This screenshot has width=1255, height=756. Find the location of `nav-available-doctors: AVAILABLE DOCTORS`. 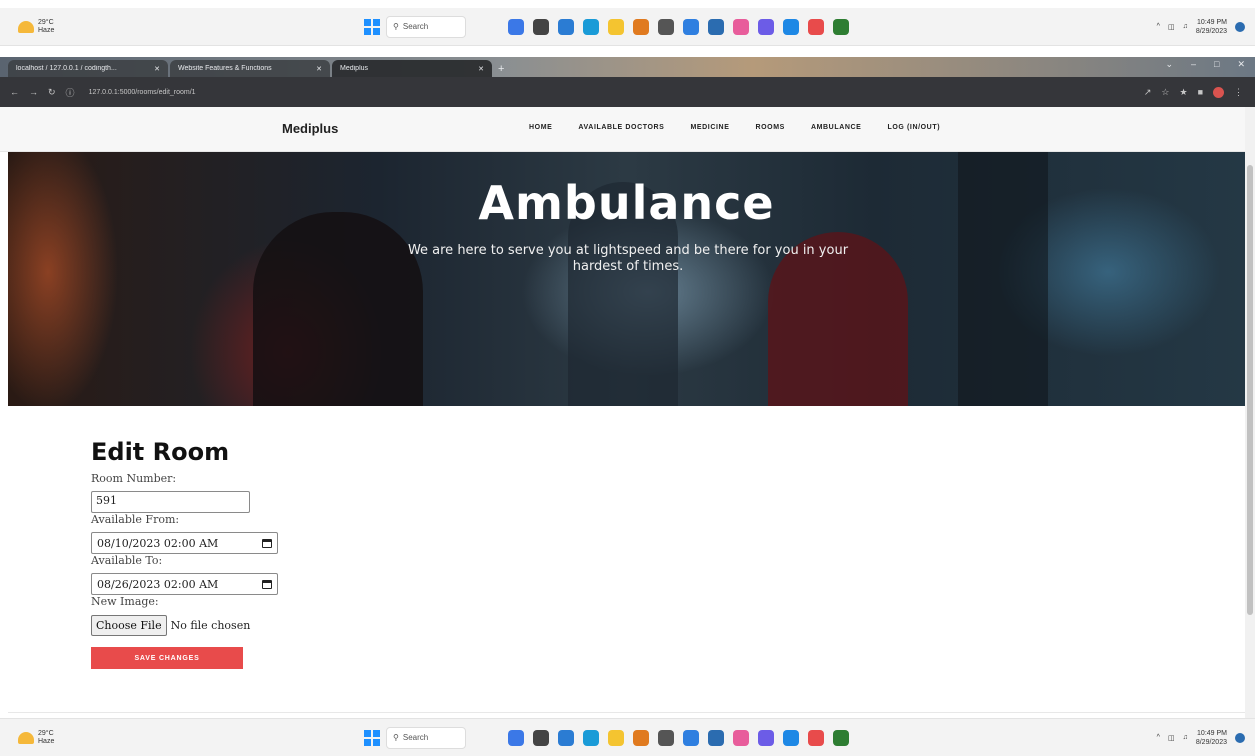

nav-available-doctors: AVAILABLE DOCTORS is located at coordinates (621, 127).